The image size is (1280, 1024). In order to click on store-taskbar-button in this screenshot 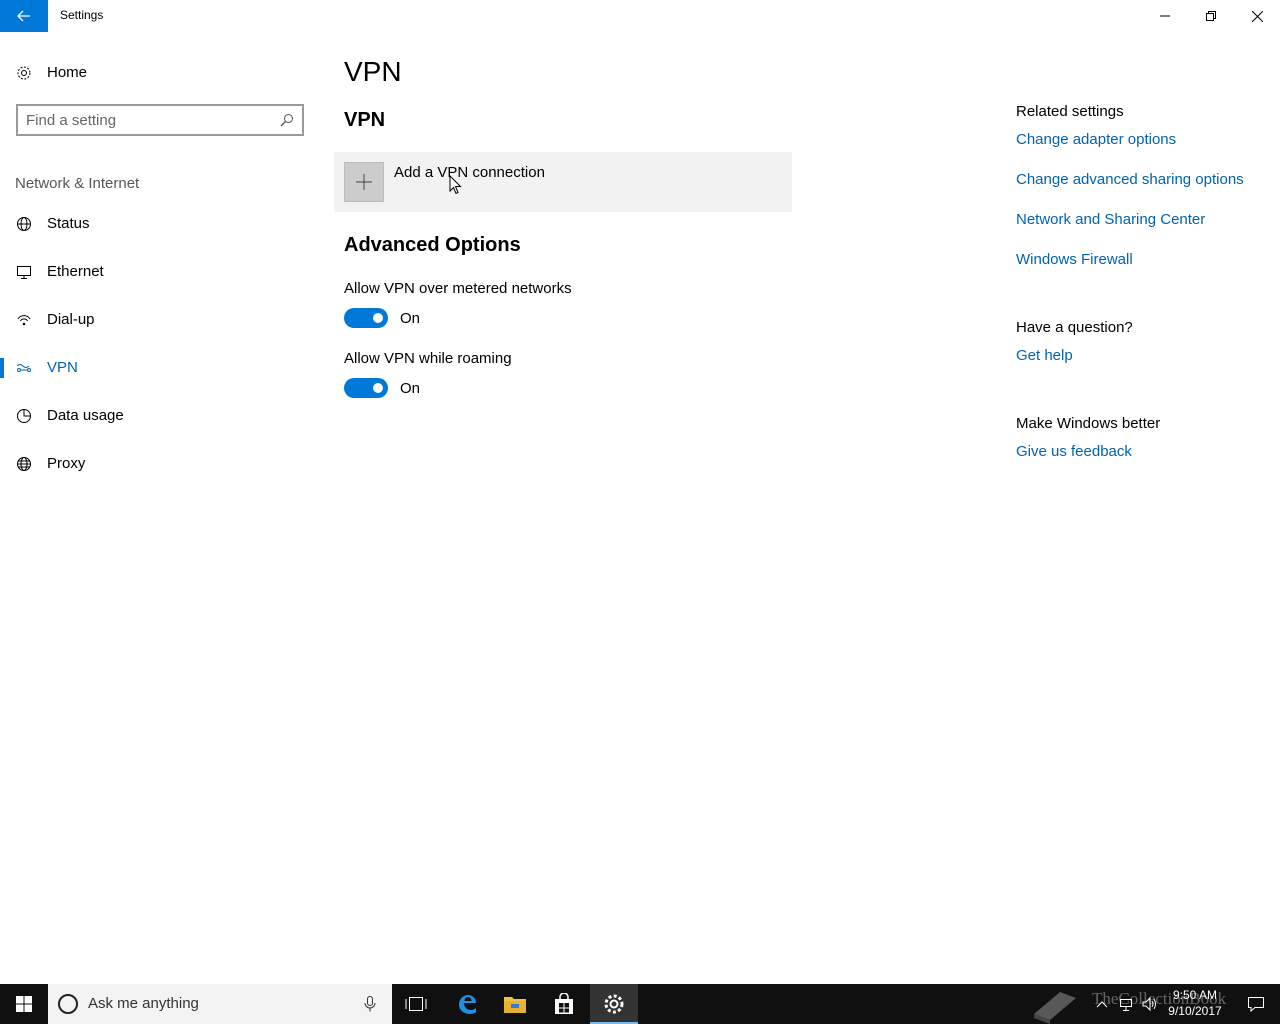, I will do `click(564, 1004)`.